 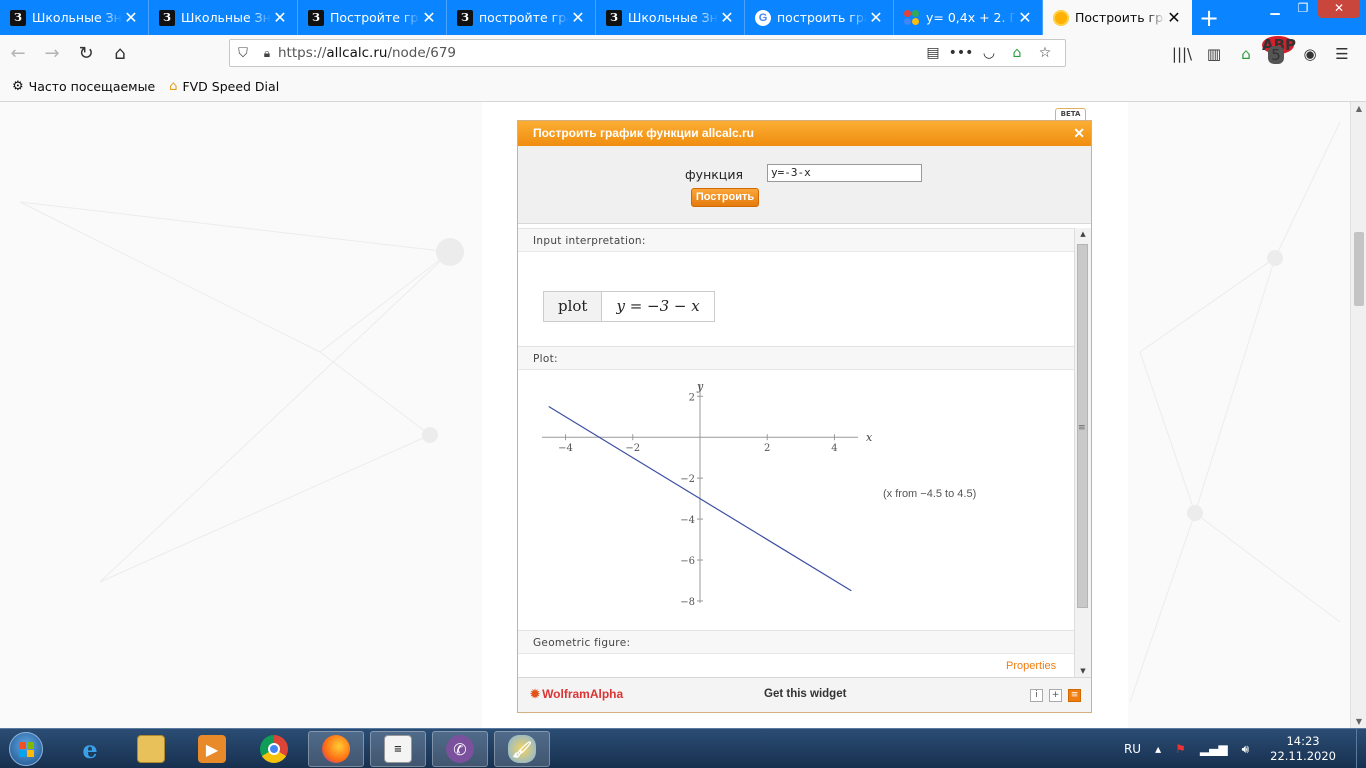 I want to click on y-tick-label: −4, so click(x=687, y=520).